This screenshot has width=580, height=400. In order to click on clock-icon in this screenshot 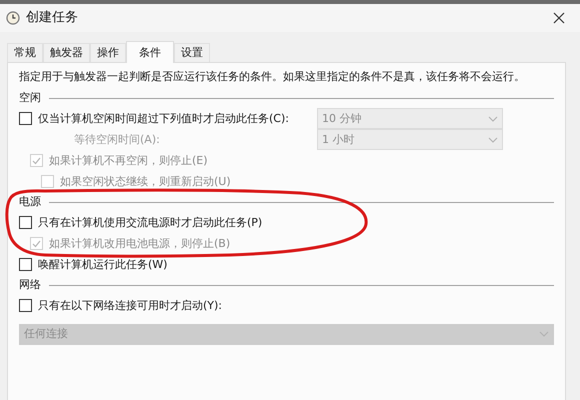, I will do `click(13, 18)`.